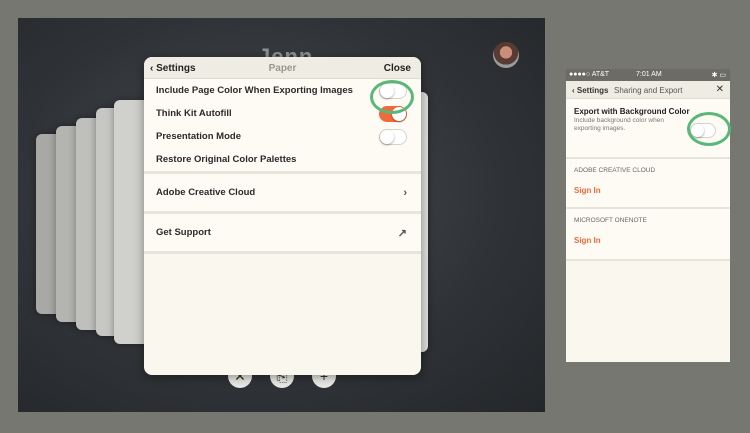  Describe the element at coordinates (648, 235) in the screenshot. I see `onenote-section: MICROSOFT ONENOTE Sign In` at that location.